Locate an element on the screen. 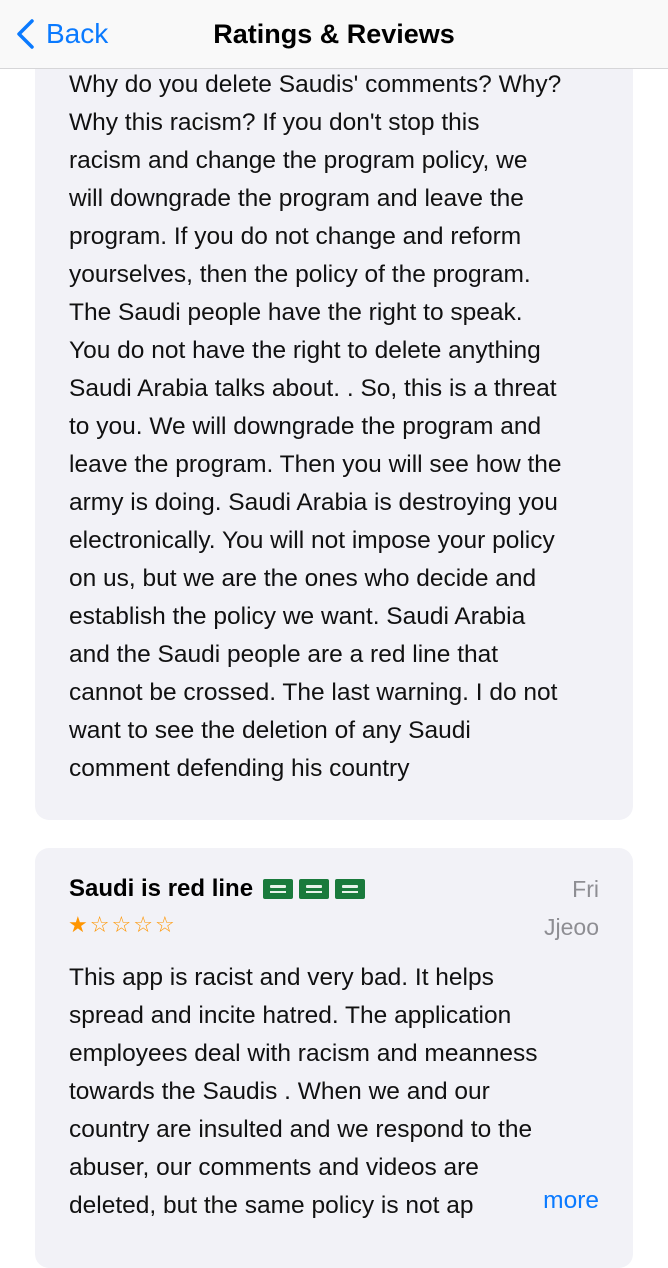 Image resolution: width=668 pixels, height=1268 pixels. nav-bar: Back Ratings & Reviews is located at coordinates (334, 34).